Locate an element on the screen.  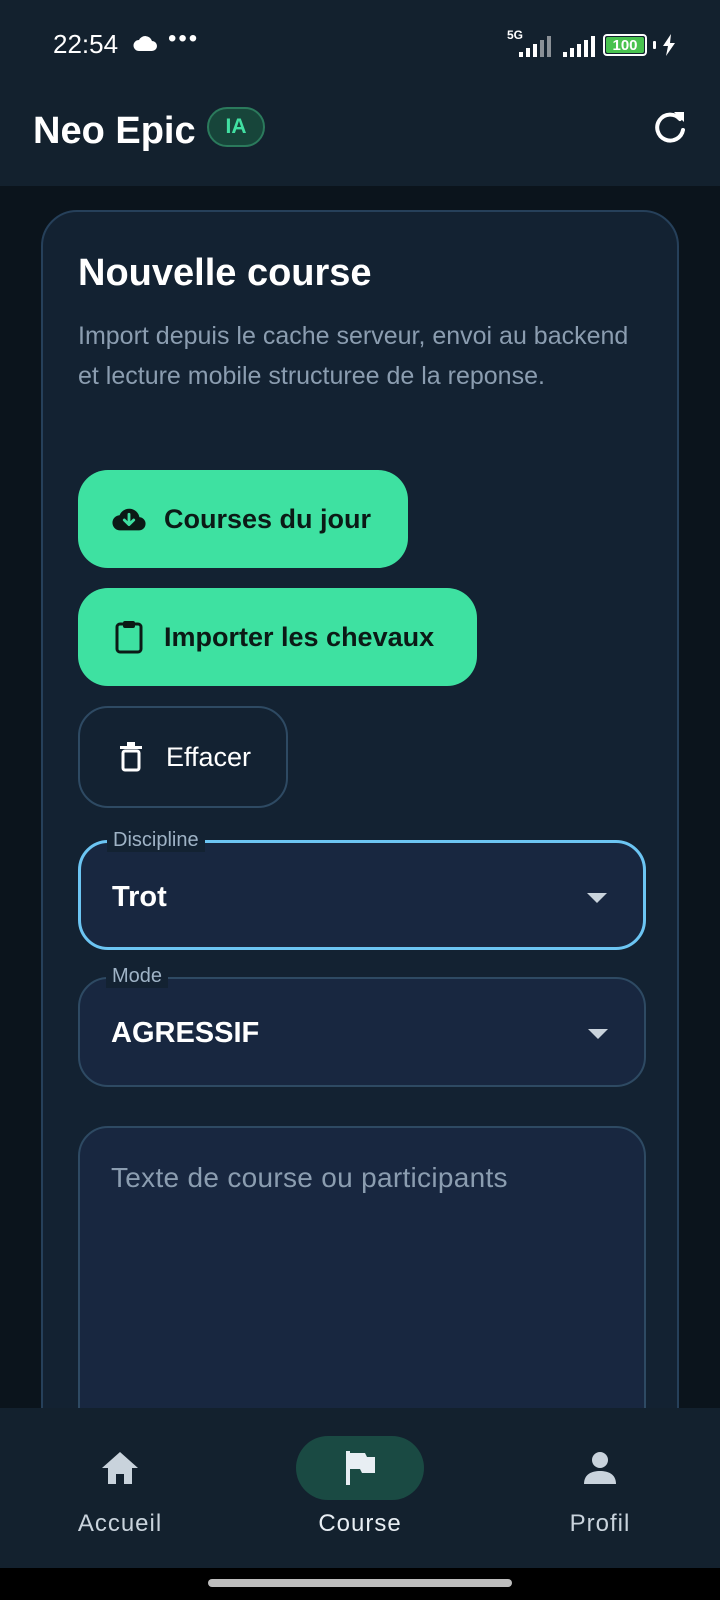
courses-du-jour-label: Courses du jour is located at coordinates (268, 518).